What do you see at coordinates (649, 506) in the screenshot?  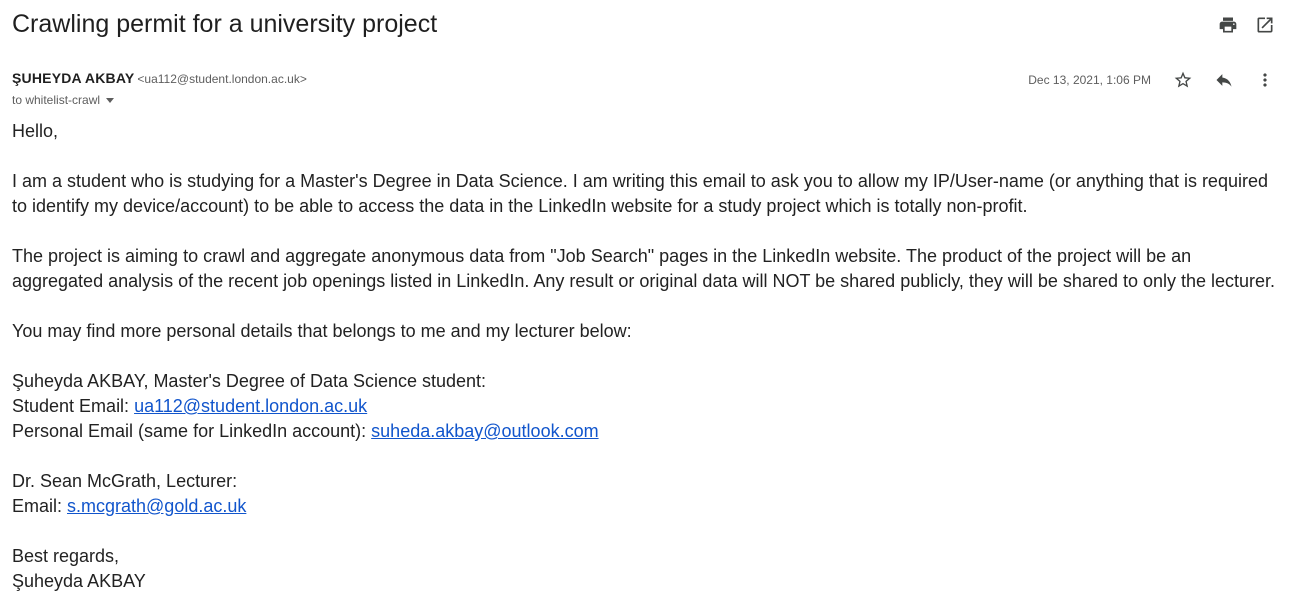 I see `lecturer-email-line: Email: s.mcgrath@gold.ac.uk` at bounding box center [649, 506].